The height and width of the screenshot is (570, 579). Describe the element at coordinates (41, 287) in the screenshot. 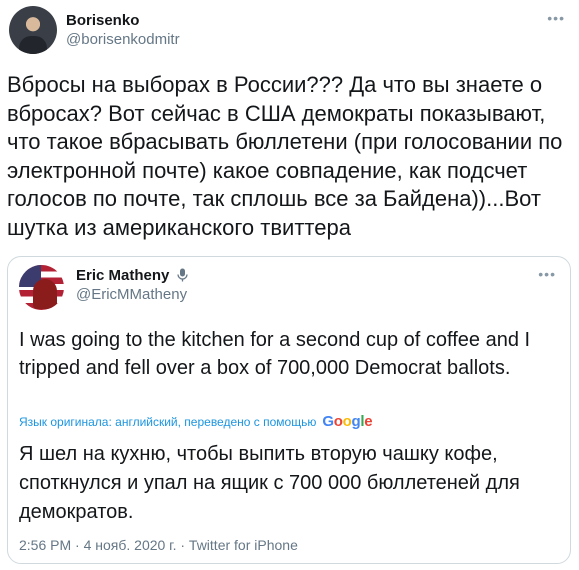

I see `quoted-author-avatar` at that location.